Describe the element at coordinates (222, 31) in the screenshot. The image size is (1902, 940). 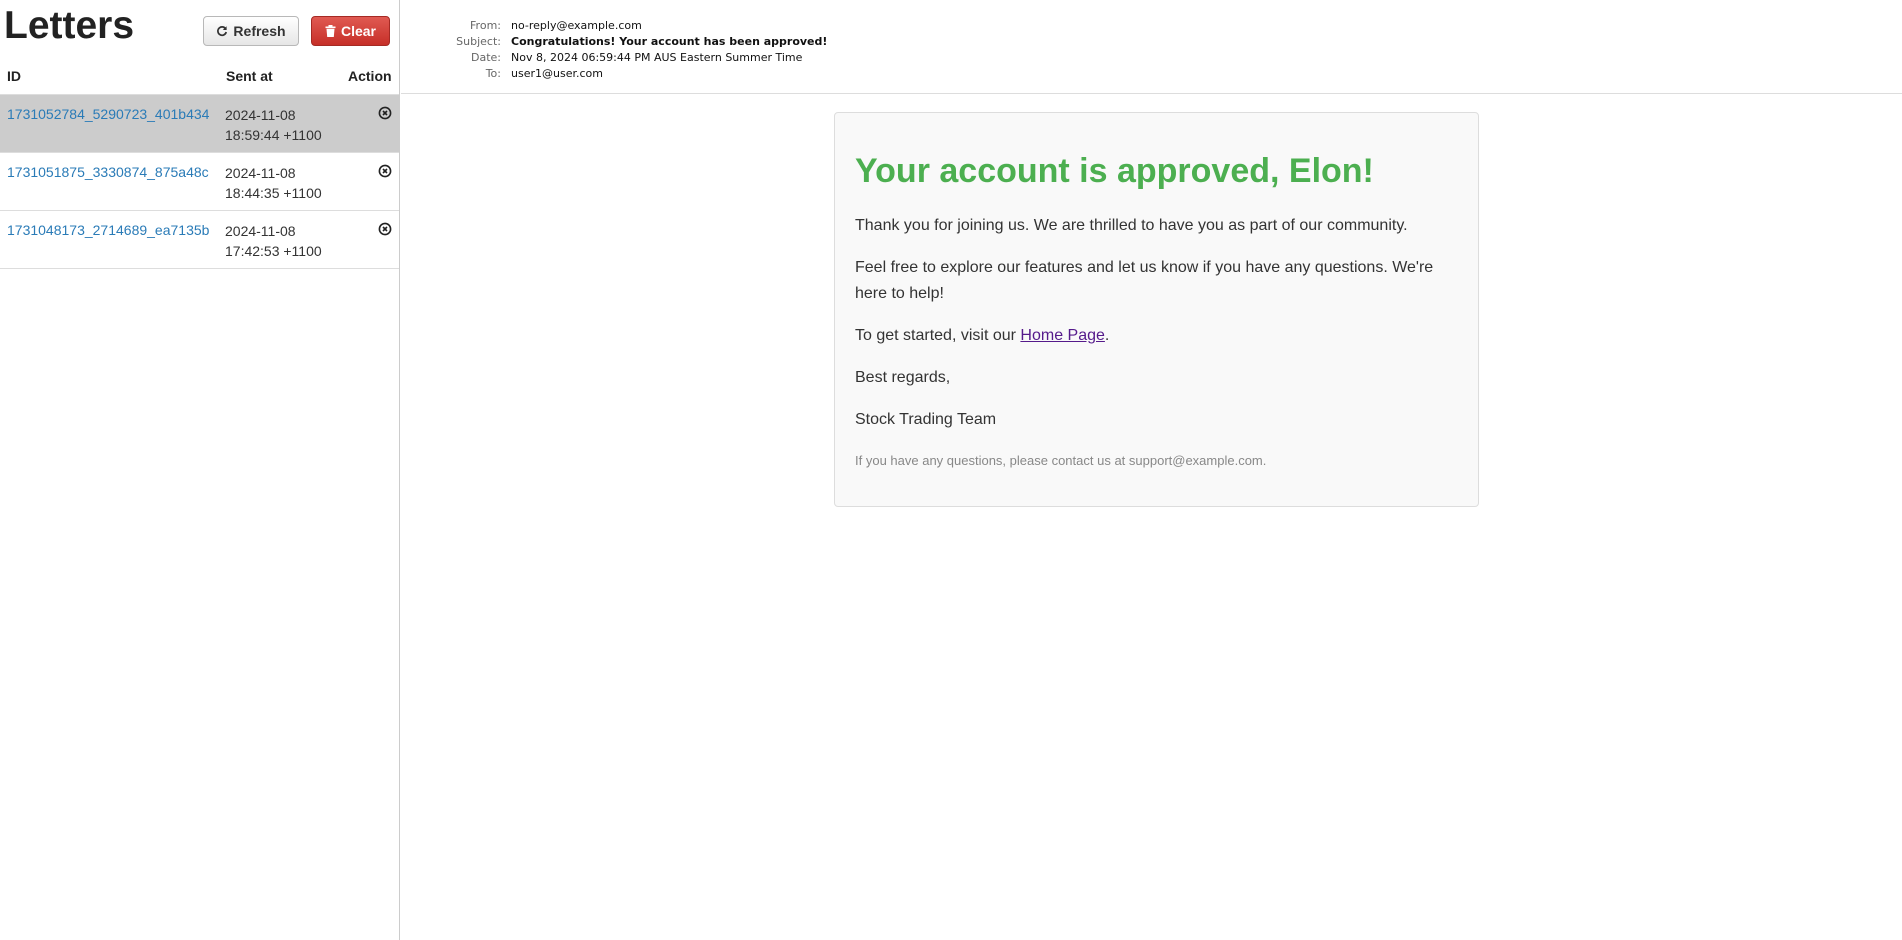
I see `refresh-icon` at that location.